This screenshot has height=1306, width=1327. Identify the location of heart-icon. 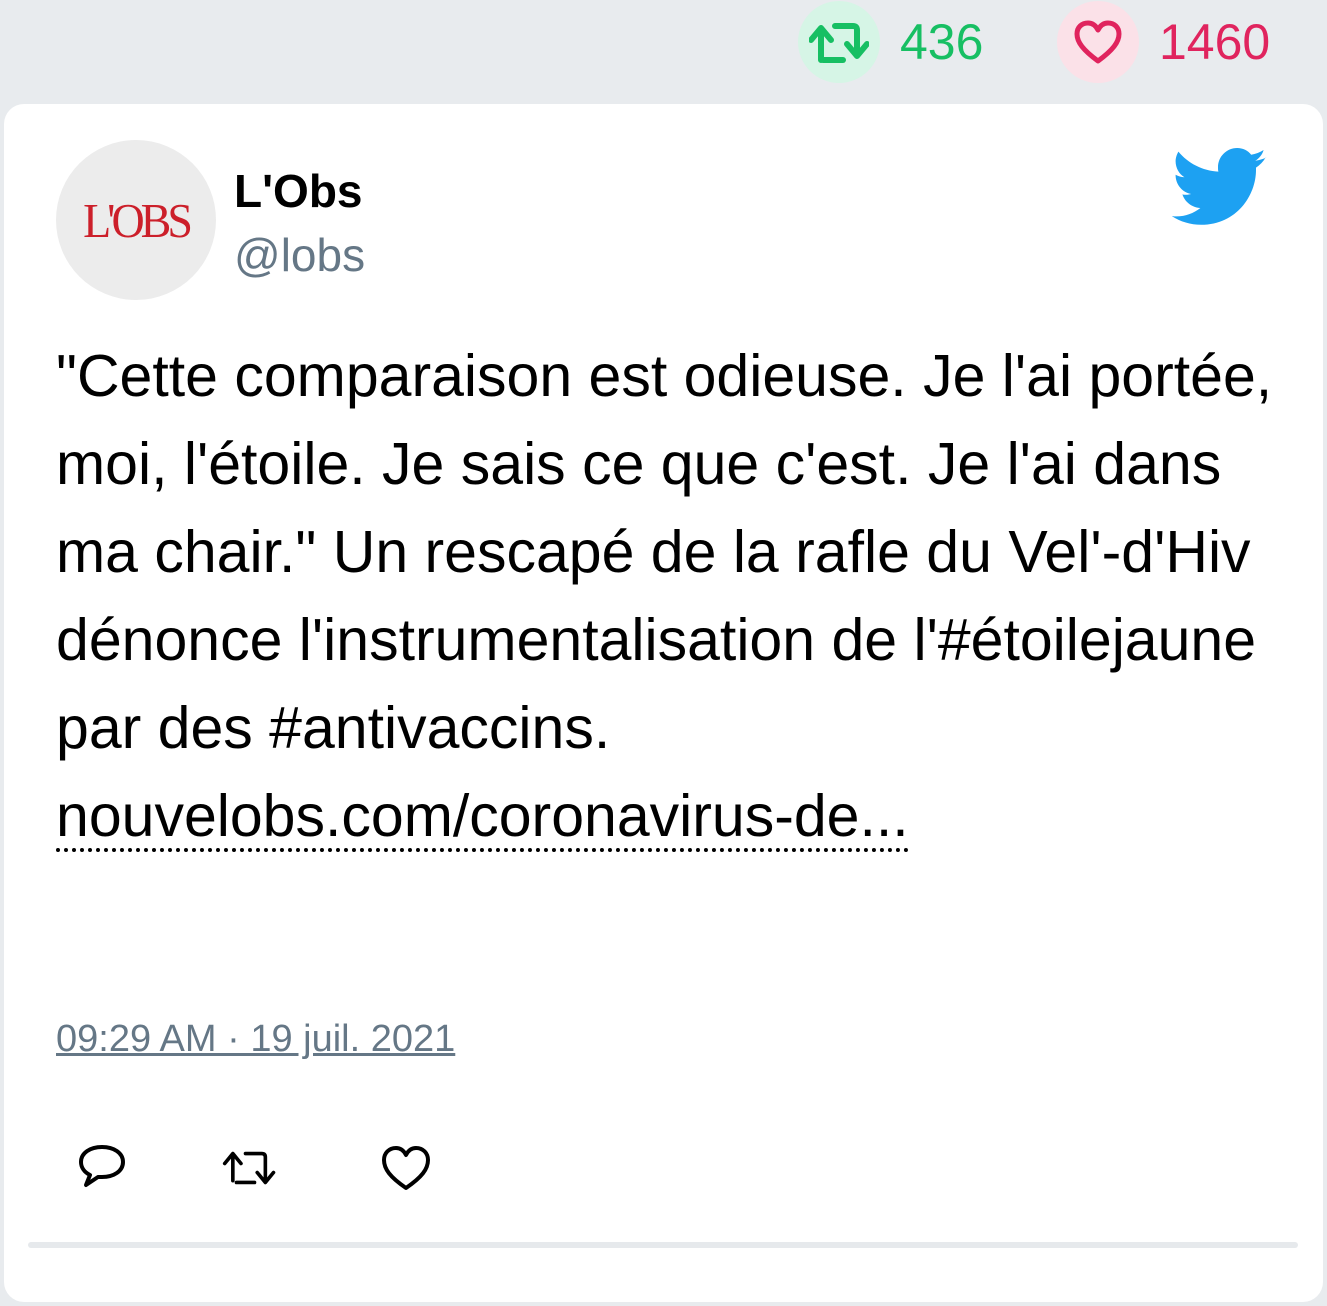
(1098, 42).